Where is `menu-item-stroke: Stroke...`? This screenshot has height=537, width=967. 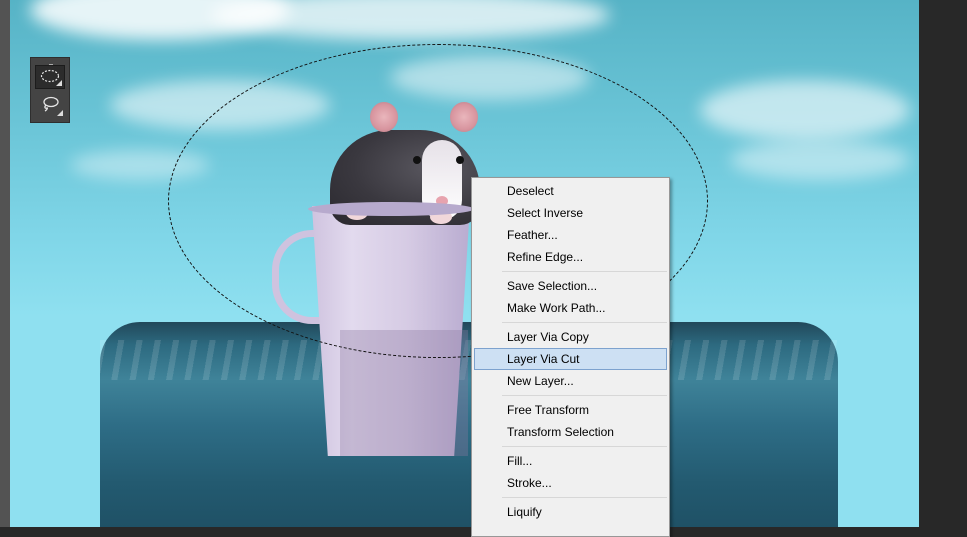
menu-item-stroke: Stroke... is located at coordinates (570, 483).